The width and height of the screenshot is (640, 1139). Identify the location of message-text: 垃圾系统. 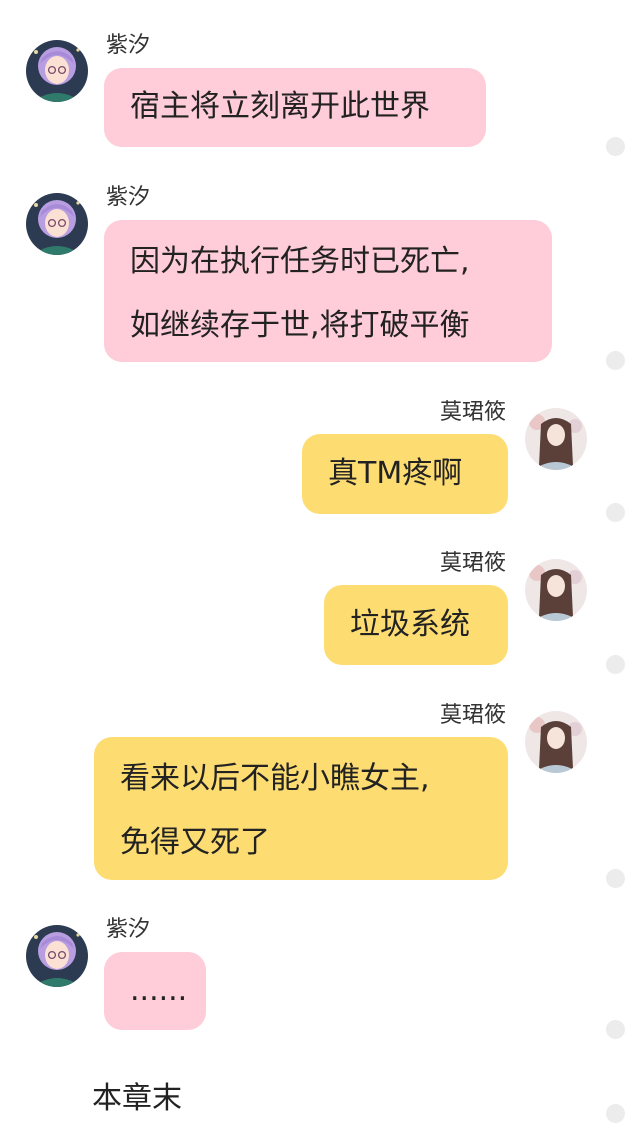
(410, 624).